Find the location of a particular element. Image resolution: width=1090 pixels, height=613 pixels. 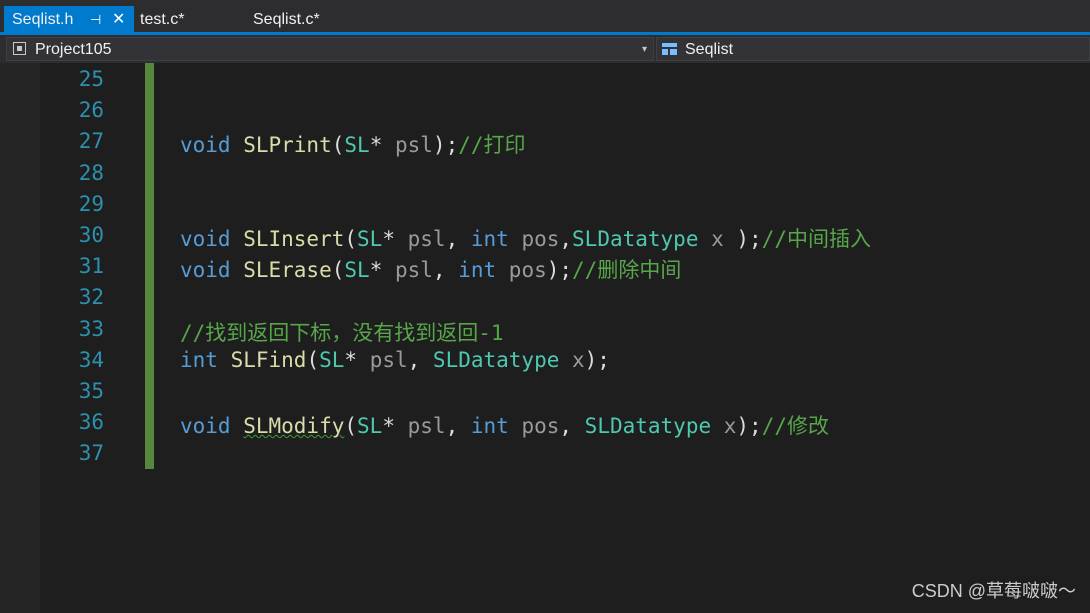

scope-dropdown: Seqlist is located at coordinates (873, 49).